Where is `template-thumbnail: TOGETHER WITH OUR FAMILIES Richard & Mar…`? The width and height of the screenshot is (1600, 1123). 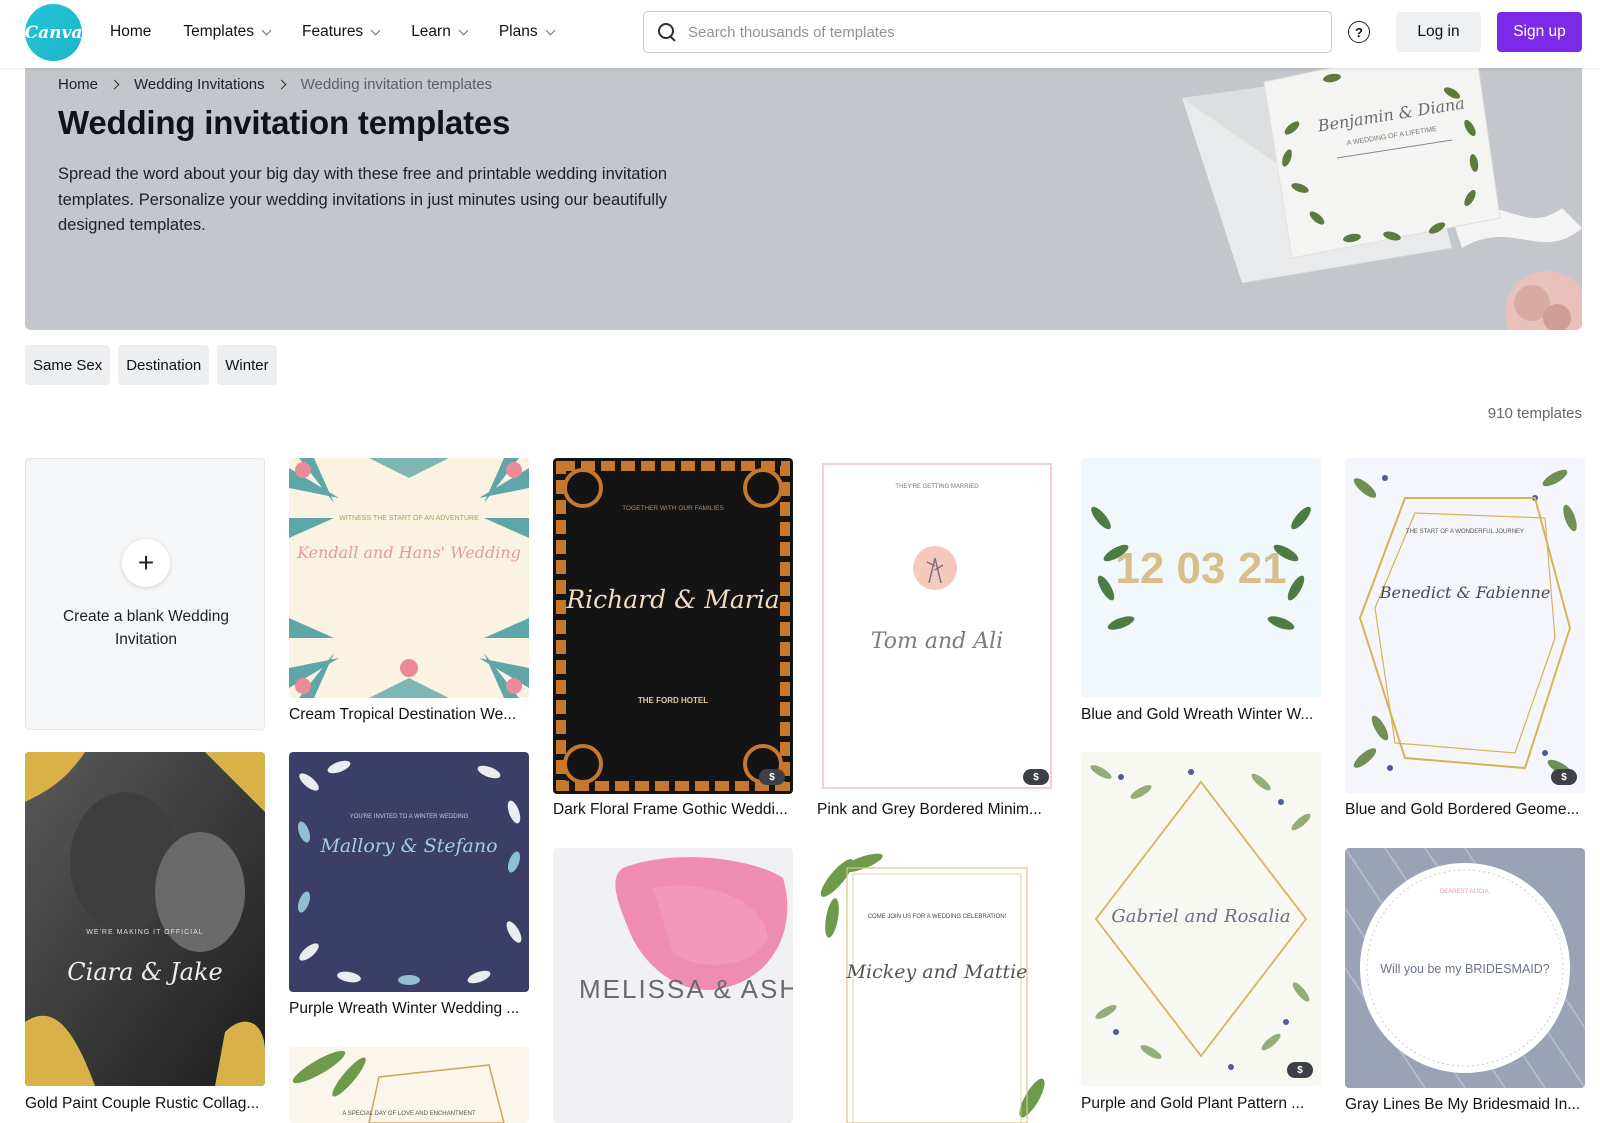
template-thumbnail: TOGETHER WITH OUR FAMILIES Richard & Mar… is located at coordinates (673, 626).